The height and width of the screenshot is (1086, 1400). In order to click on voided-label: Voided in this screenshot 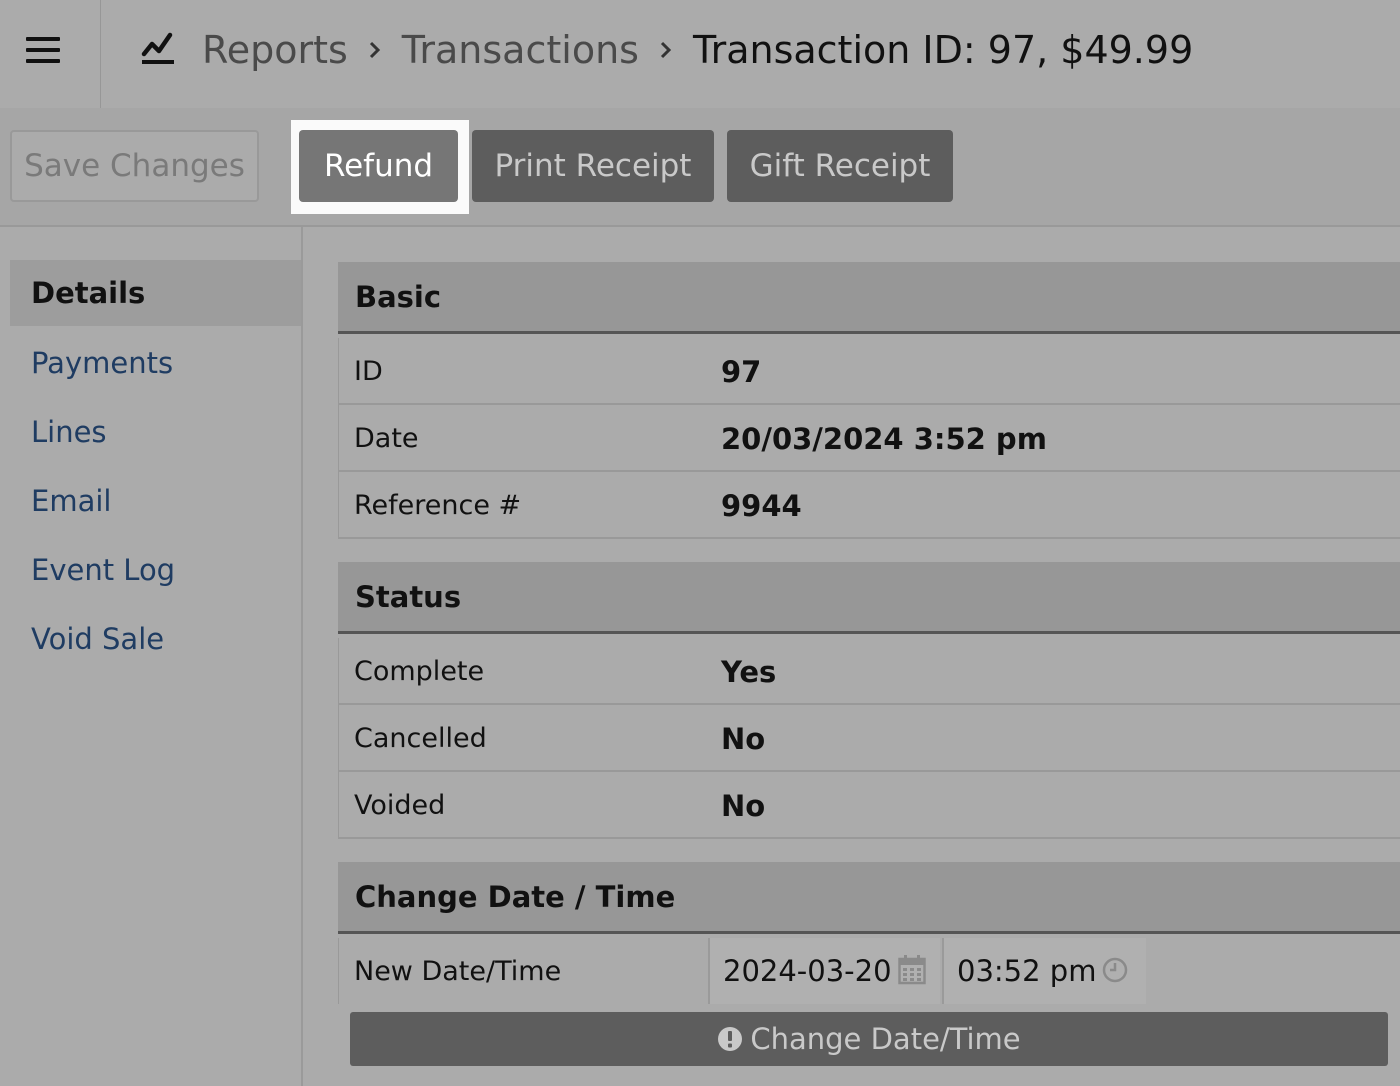, I will do `click(400, 805)`.